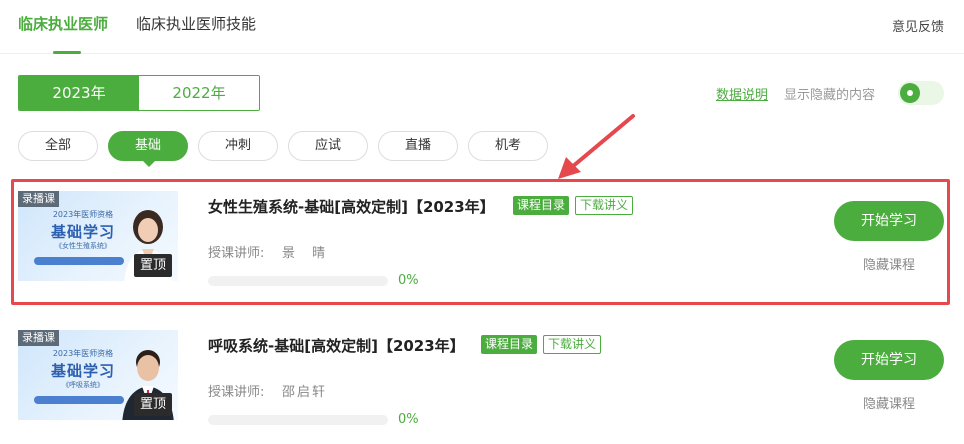 The image size is (964, 444). Describe the element at coordinates (98, 375) in the screenshot. I see `course-thumbnail: 录播课 2023年医师资格 基础学习 《呼吸系统》 置顶` at that location.